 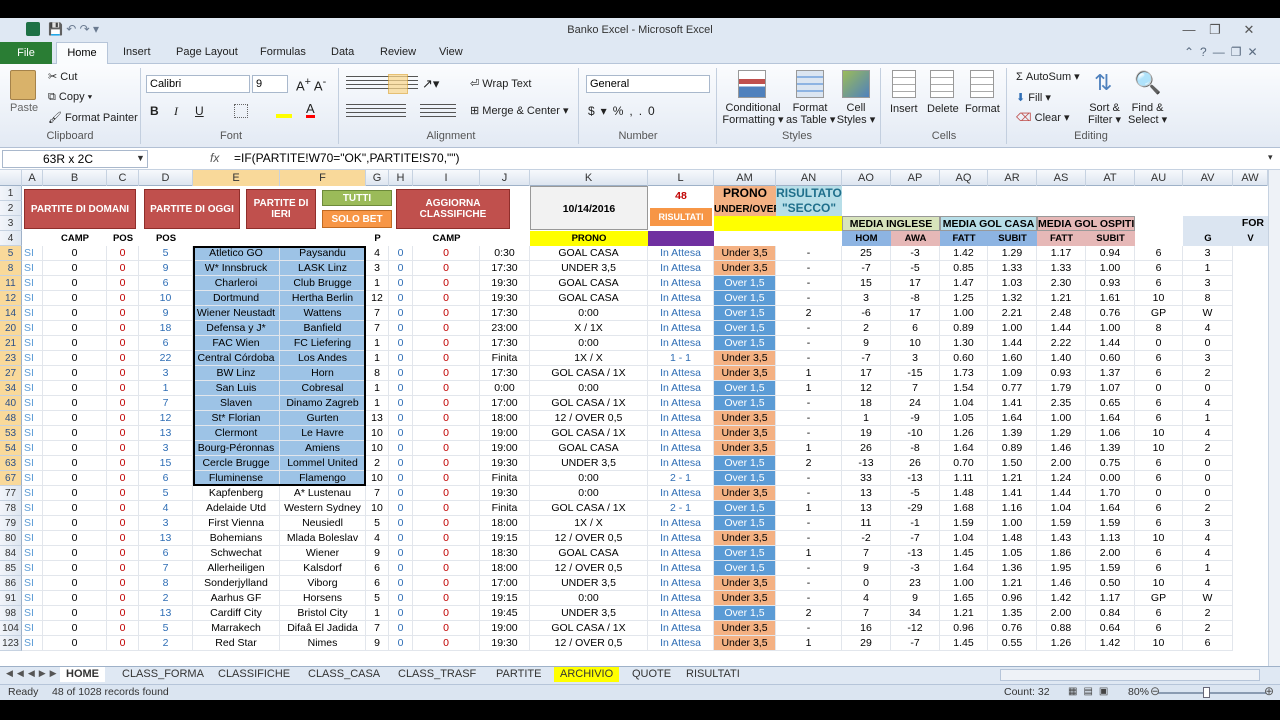 What do you see at coordinates (207, 52) in the screenshot?
I see `tab-page-layout: Page Layout` at bounding box center [207, 52].